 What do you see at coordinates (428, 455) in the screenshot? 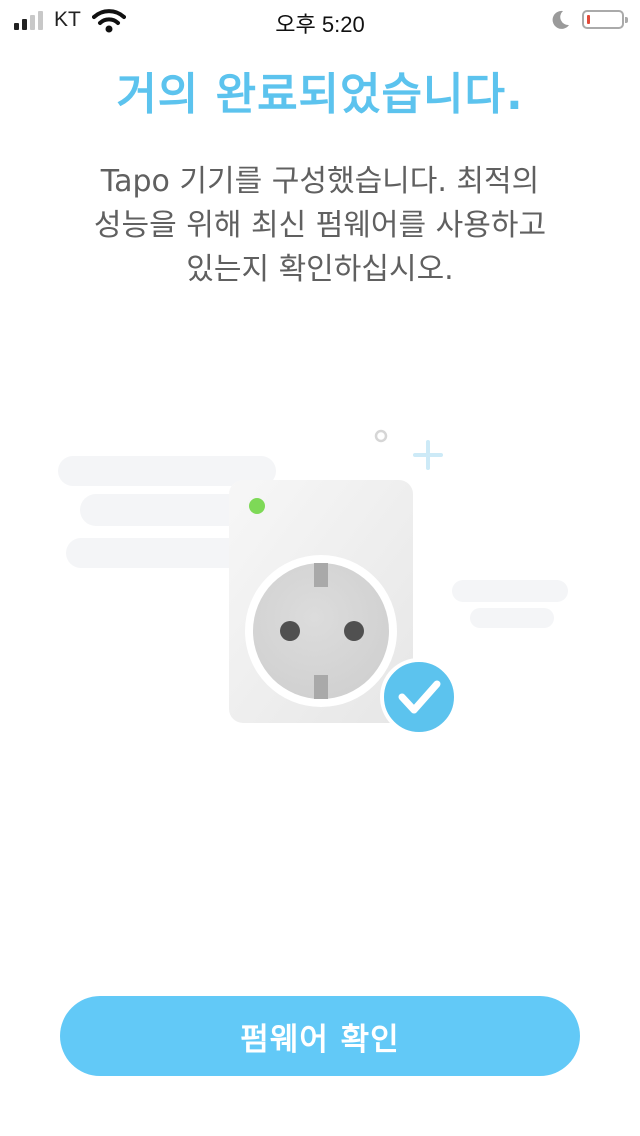
I see `sparkle-plus-icon` at bounding box center [428, 455].